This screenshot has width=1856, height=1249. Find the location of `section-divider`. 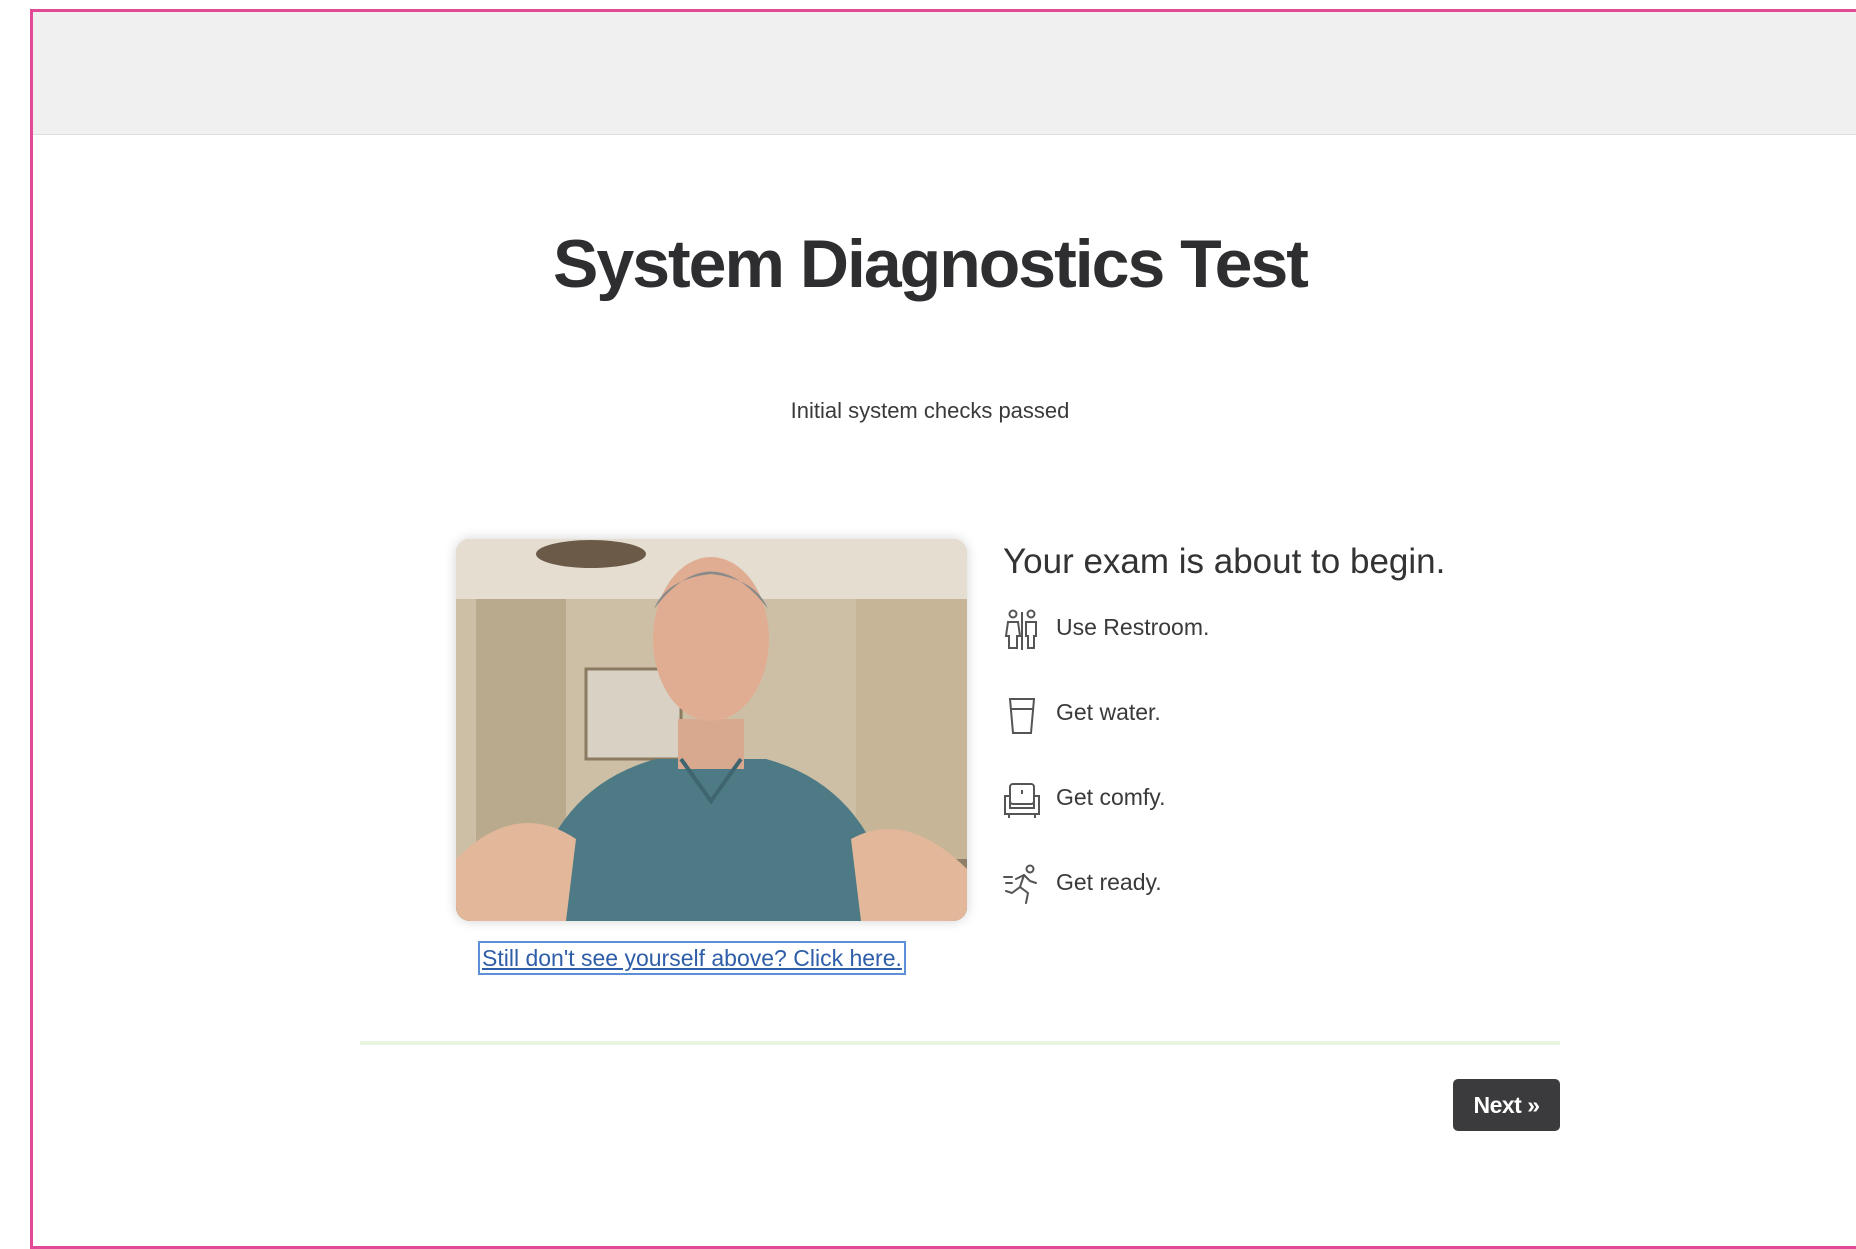

section-divider is located at coordinates (960, 1043).